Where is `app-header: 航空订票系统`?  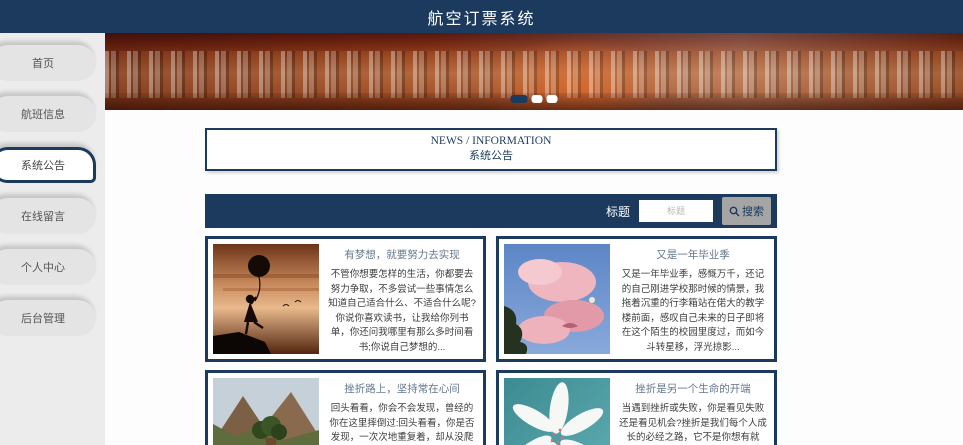
app-header: 航空订票系统 is located at coordinates (481, 16).